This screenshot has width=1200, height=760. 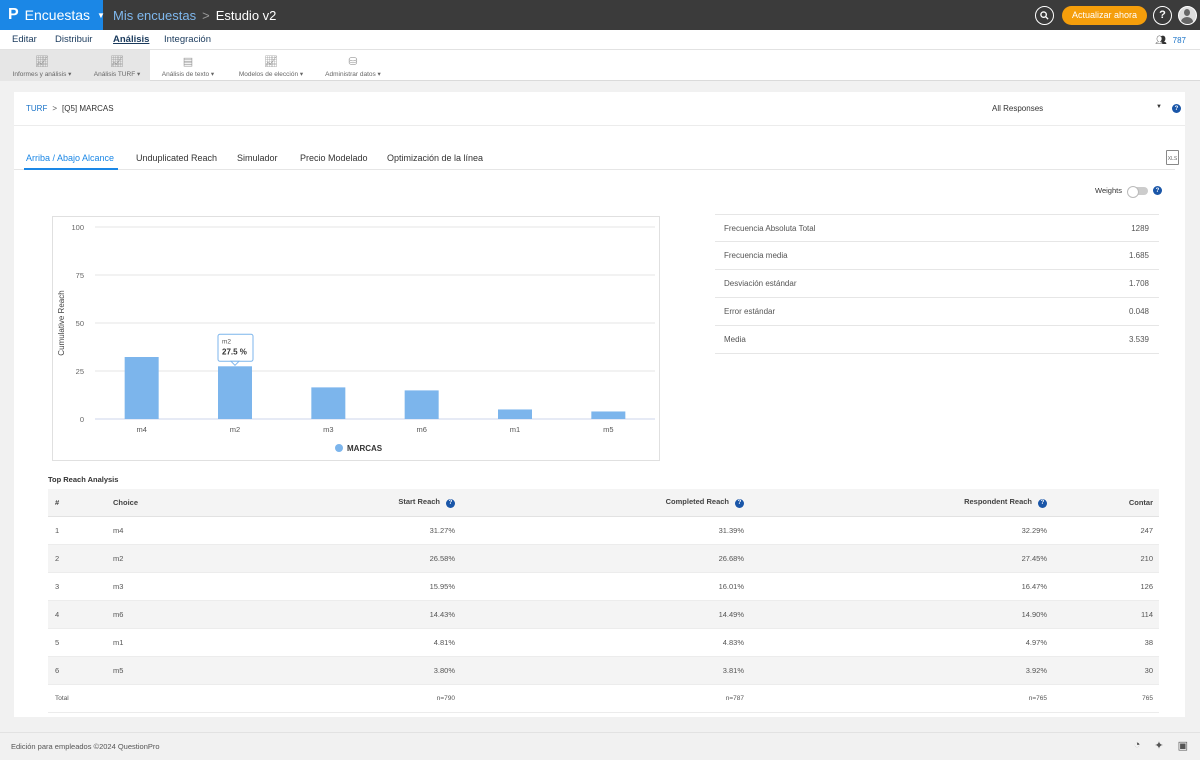 What do you see at coordinates (998, 502) in the screenshot?
I see `header-label: Respondent Reach` at bounding box center [998, 502].